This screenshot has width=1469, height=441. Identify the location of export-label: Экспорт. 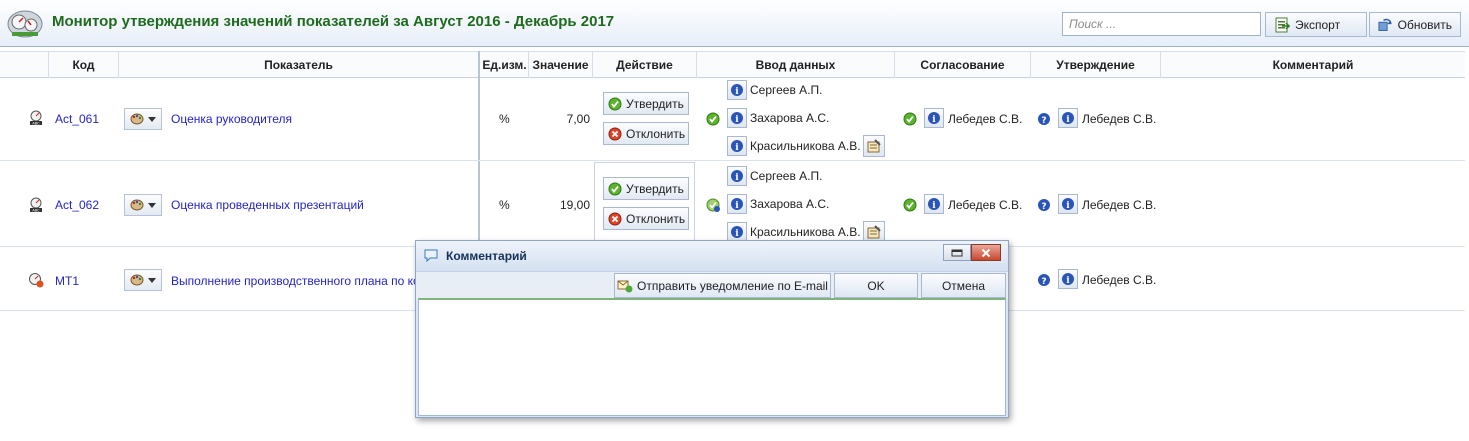
(1318, 24).